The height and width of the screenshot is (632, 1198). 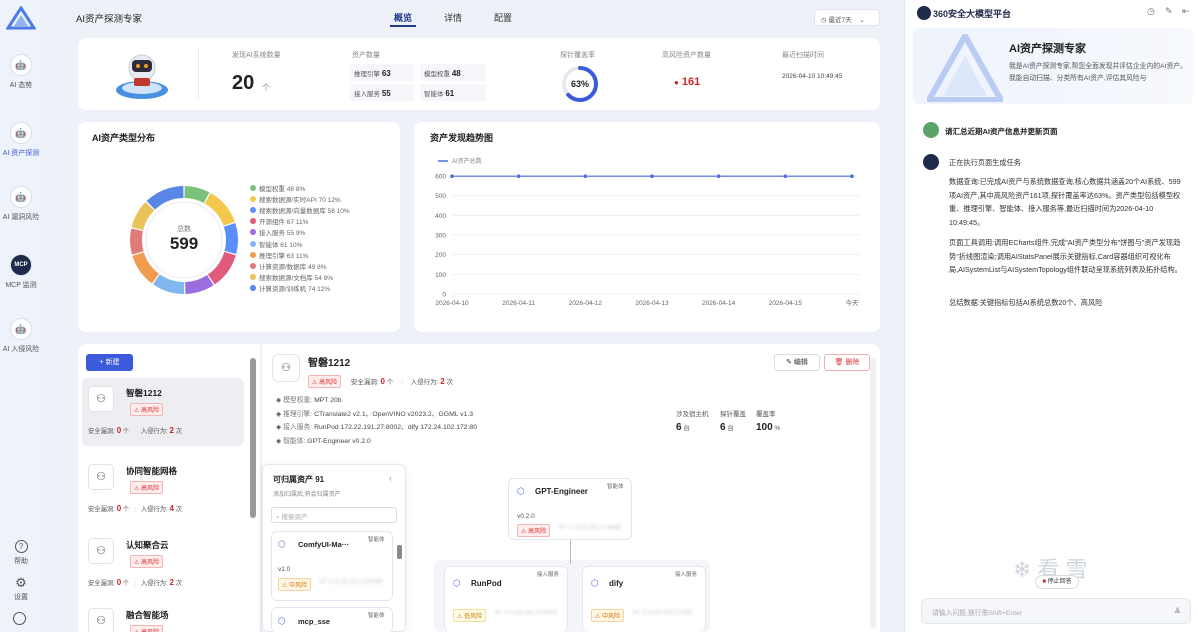 I want to click on discovered-value: 20, so click(x=243, y=83).